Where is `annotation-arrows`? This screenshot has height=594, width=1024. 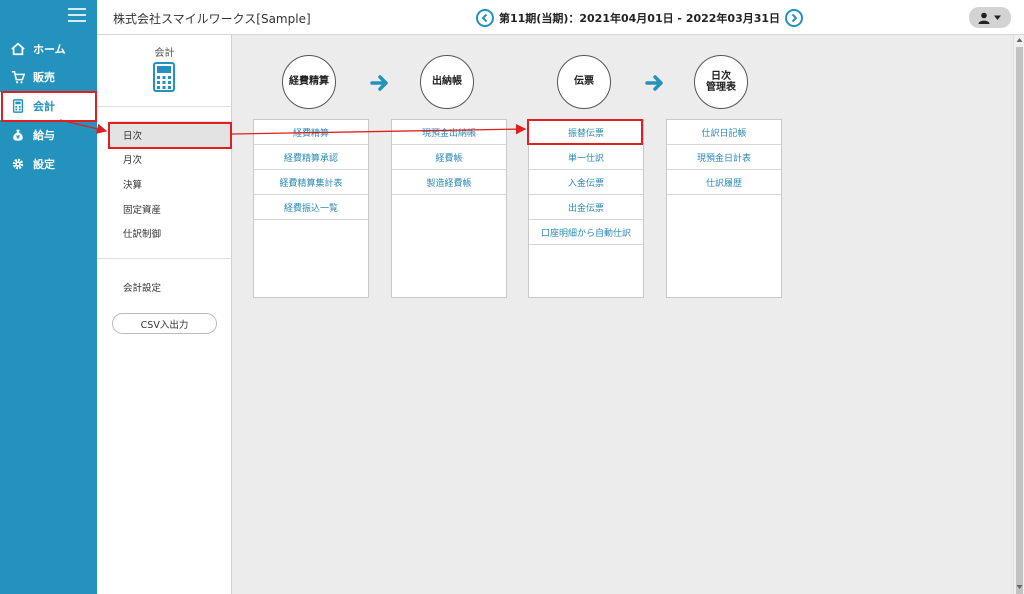
annotation-arrows is located at coordinates (293, 127).